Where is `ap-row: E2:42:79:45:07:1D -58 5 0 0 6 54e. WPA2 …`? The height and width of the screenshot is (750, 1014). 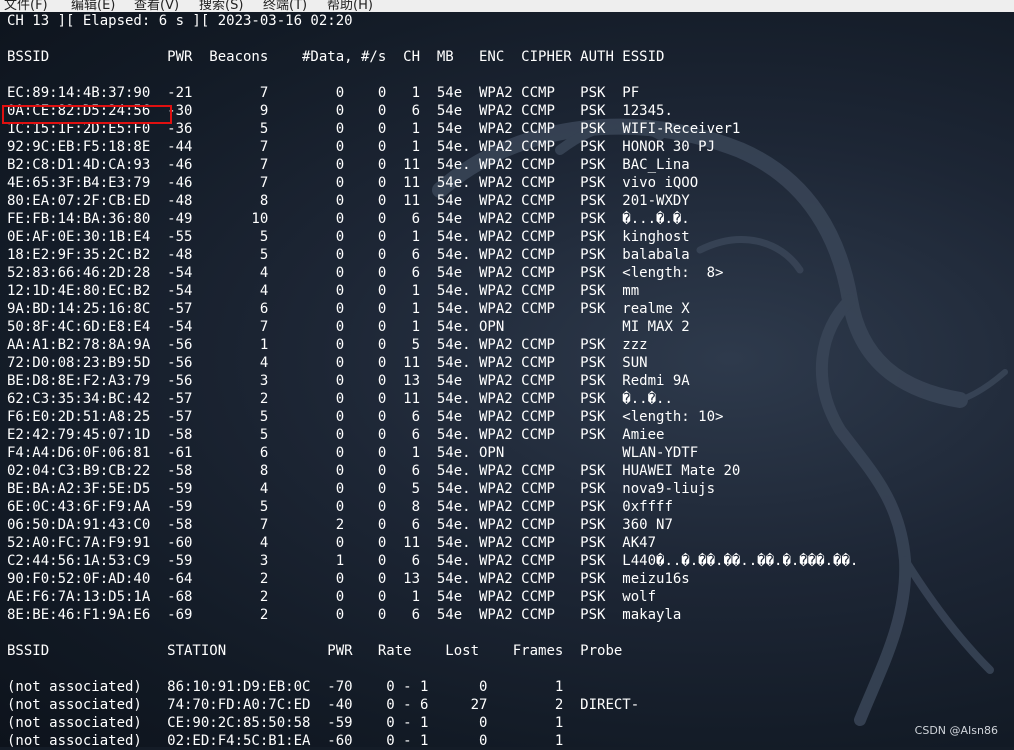
ap-row: E2:42:79:45:07:1D -58 5 0 0 6 54e. WPA2 … is located at coordinates (336, 435).